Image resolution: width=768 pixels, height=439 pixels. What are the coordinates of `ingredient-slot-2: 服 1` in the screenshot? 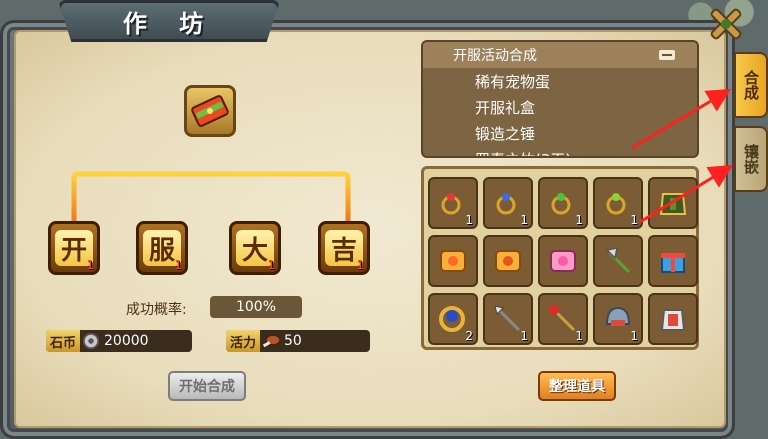 It's located at (162, 248).